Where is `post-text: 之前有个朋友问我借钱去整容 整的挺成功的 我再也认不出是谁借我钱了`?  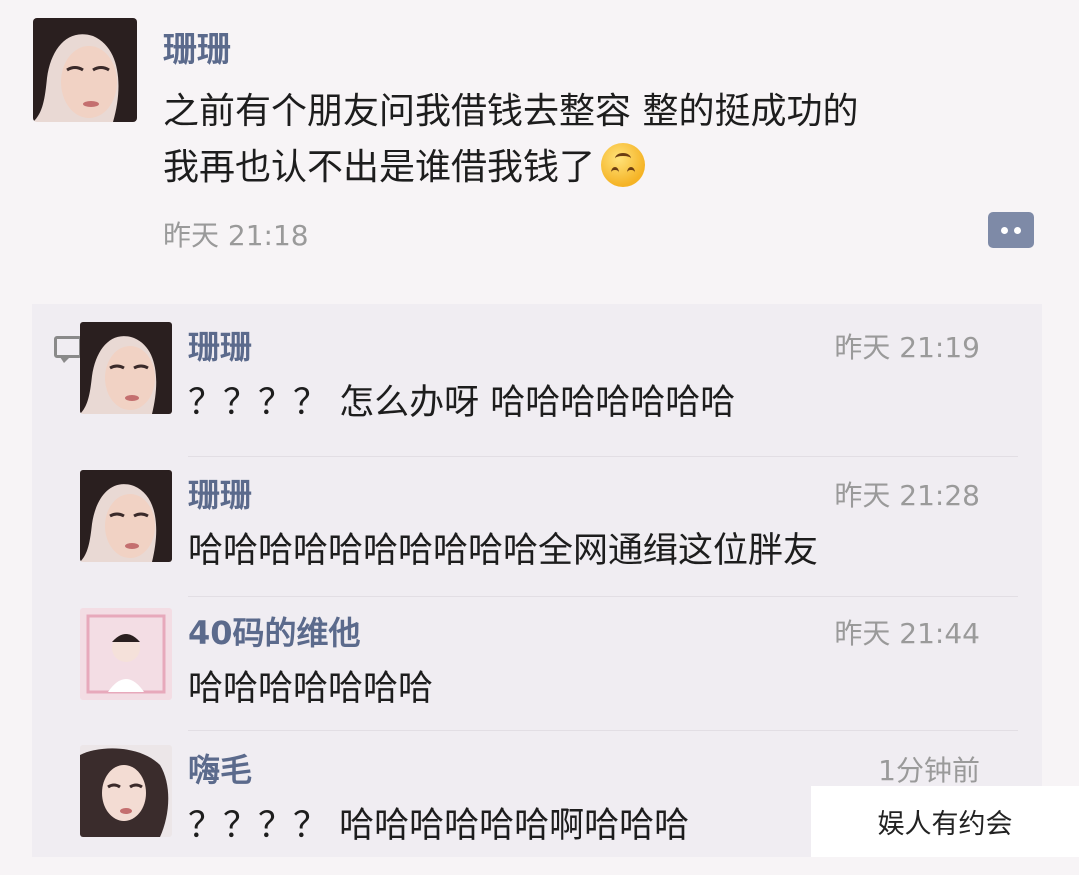 post-text: 之前有个朋友问我借钱去整容 整的挺成功的 我再也认不出是谁借我钱了 is located at coordinates (603, 140).